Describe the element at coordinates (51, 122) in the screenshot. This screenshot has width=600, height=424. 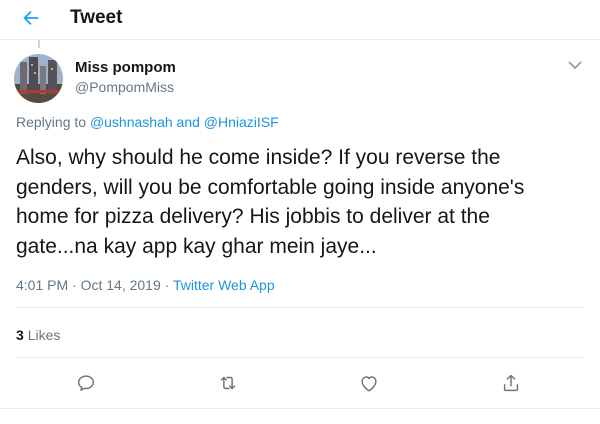
I see `replying-prefix: Replying to` at that location.